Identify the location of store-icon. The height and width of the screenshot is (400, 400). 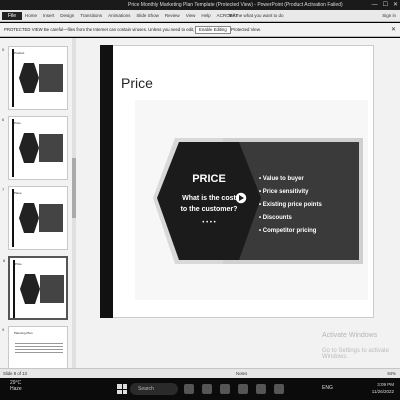
(243, 389).